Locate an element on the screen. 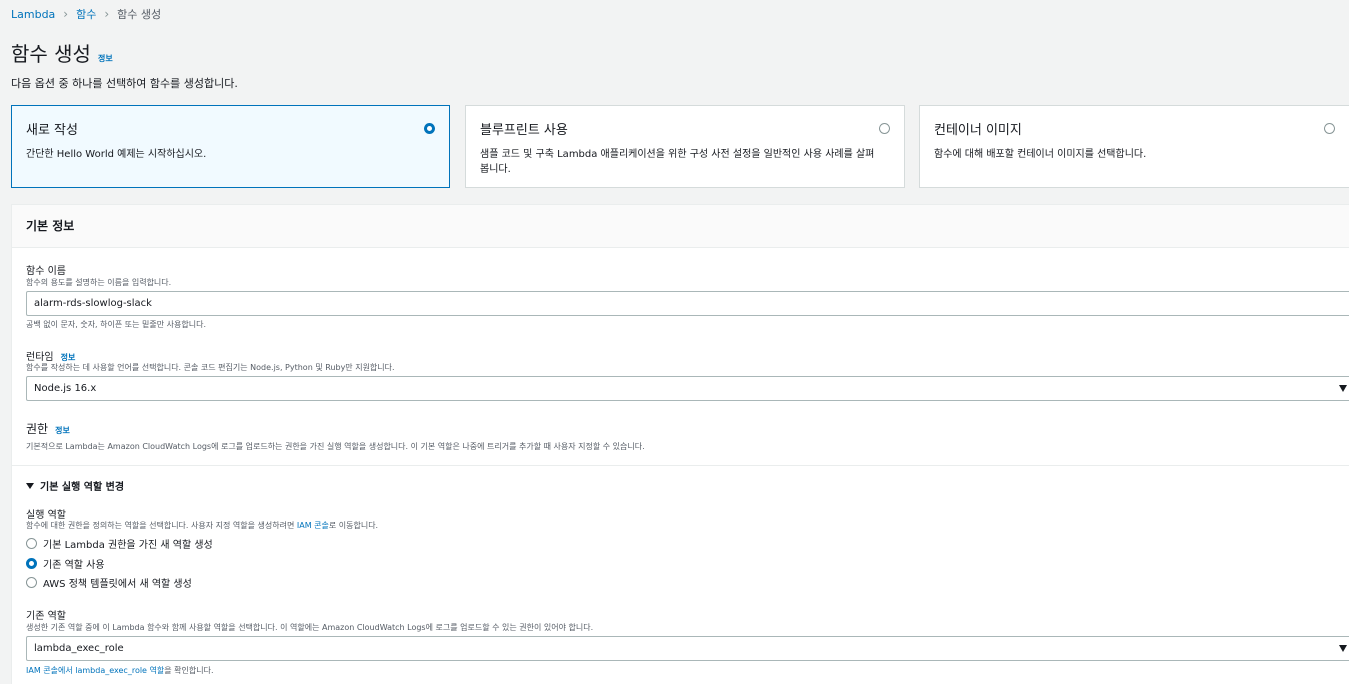  role-option-existing: 기존 역할 사용 is located at coordinates (65, 563).